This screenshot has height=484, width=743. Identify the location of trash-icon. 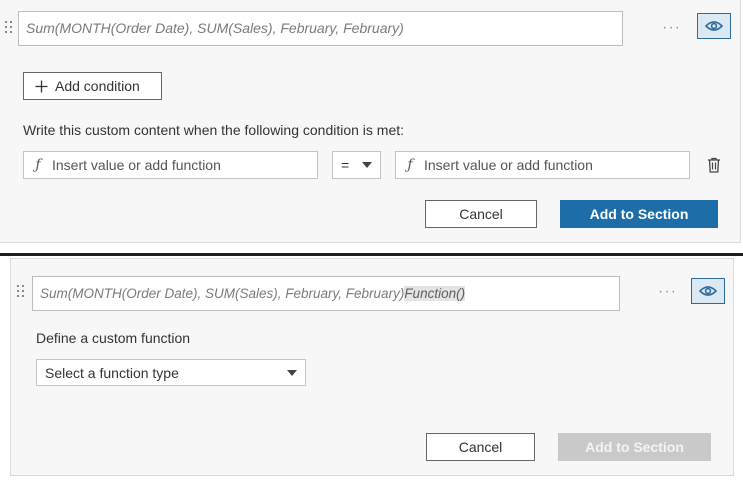
(714, 165).